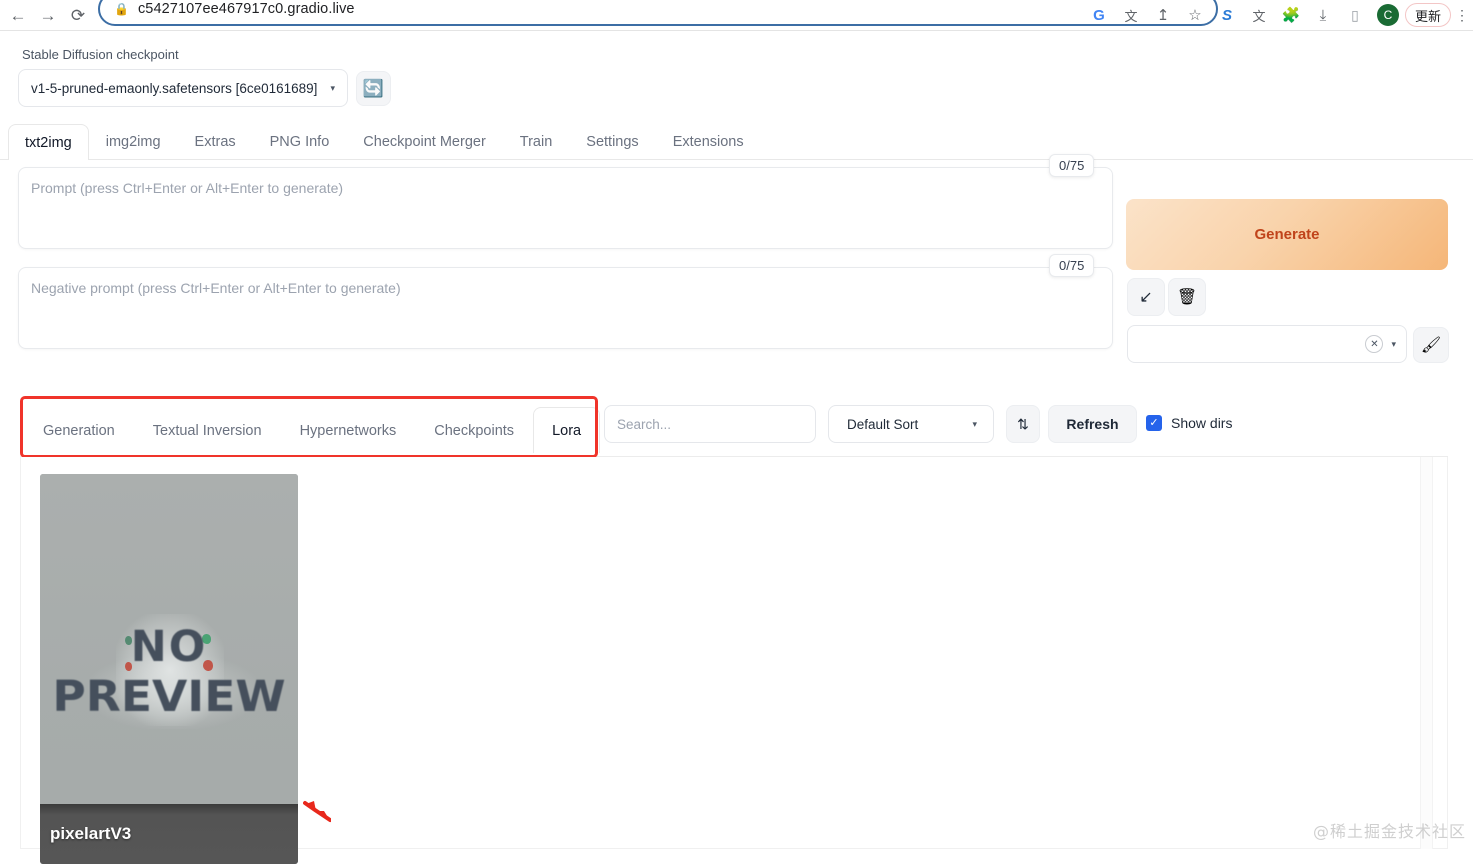 This screenshot has width=1473, height=864. I want to click on read-generation-params-button: ↙, so click(1146, 297).